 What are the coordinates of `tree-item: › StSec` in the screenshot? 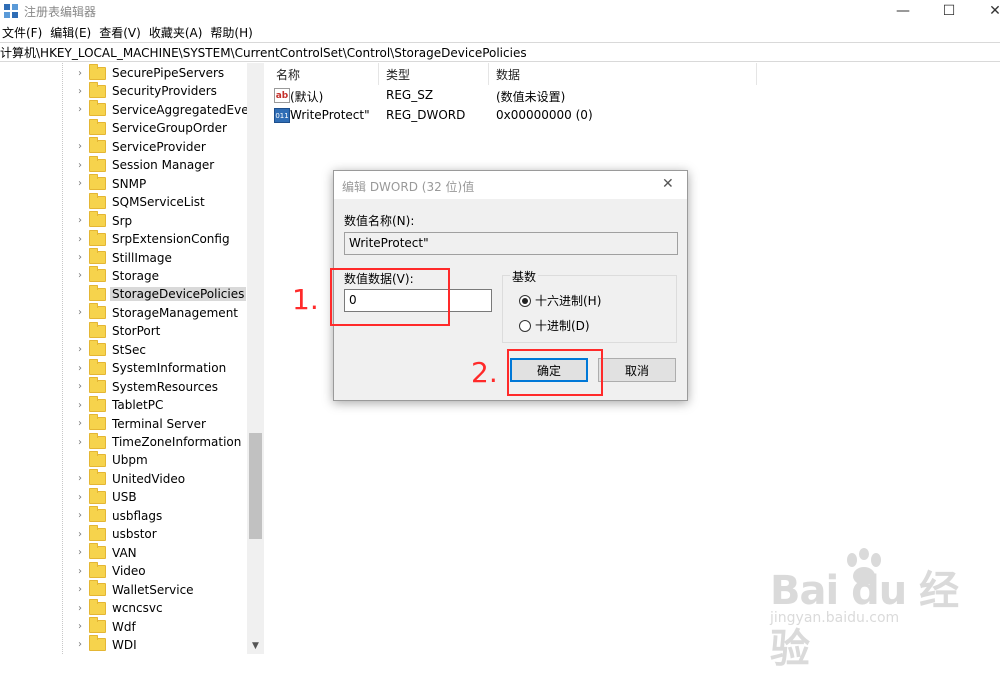 It's located at (111, 349).